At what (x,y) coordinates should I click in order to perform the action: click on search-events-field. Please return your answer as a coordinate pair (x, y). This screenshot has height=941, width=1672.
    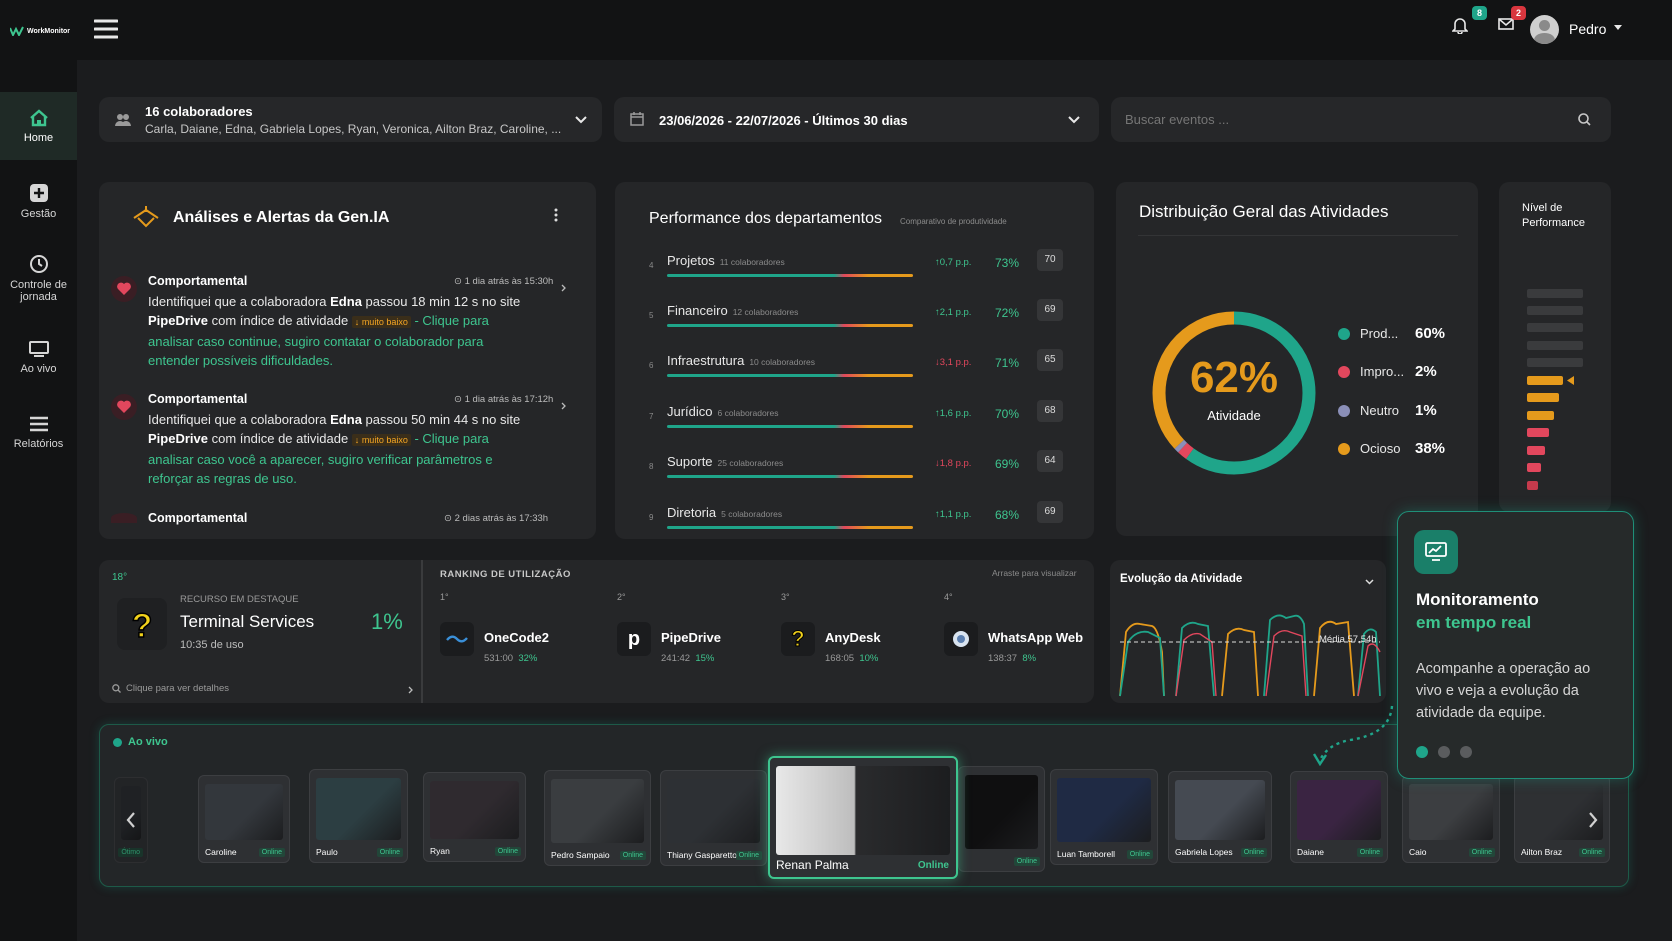
    Looking at the image, I should click on (1361, 119).